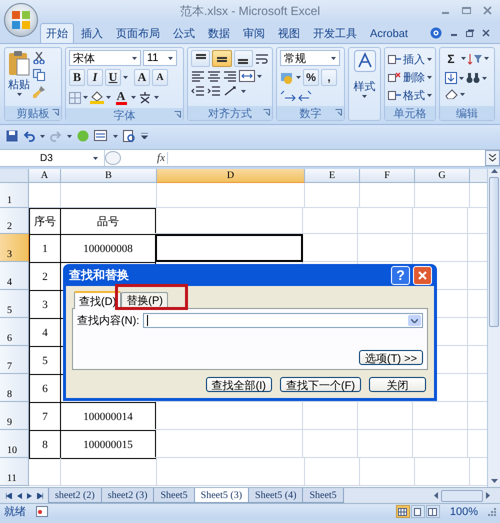 This screenshot has height=523, width=500. I want to click on table-cell: 序号, so click(45, 221).